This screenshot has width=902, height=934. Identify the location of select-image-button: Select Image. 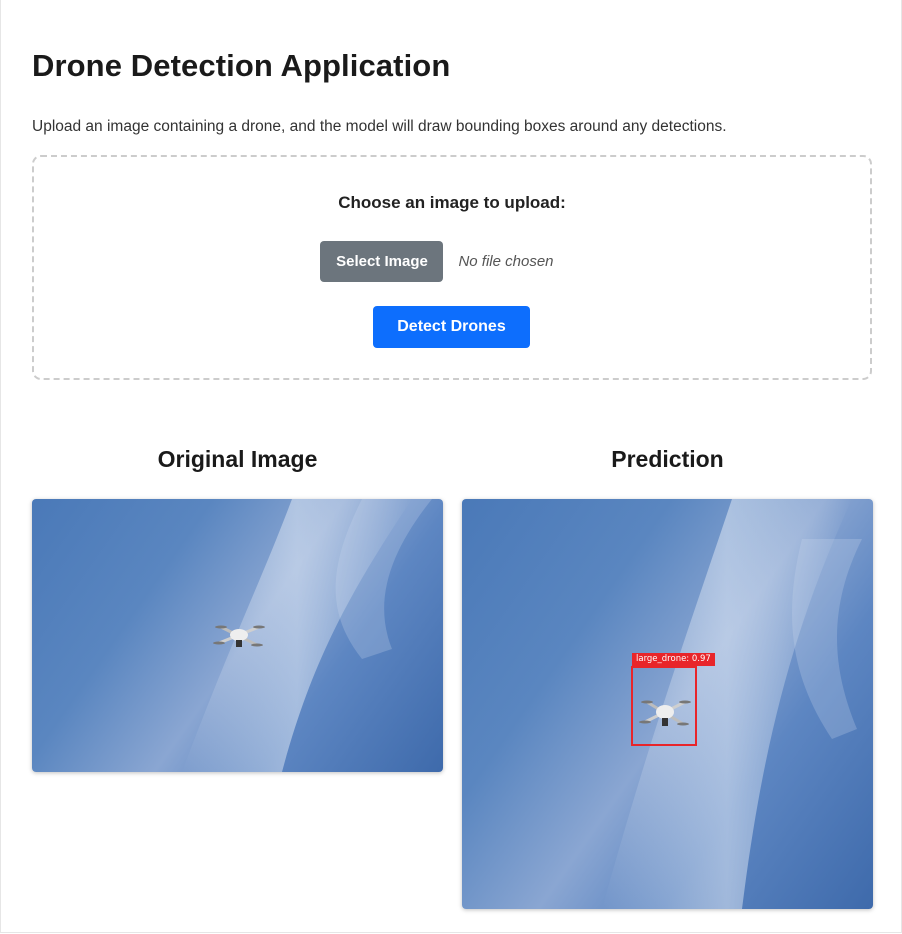
(382, 261).